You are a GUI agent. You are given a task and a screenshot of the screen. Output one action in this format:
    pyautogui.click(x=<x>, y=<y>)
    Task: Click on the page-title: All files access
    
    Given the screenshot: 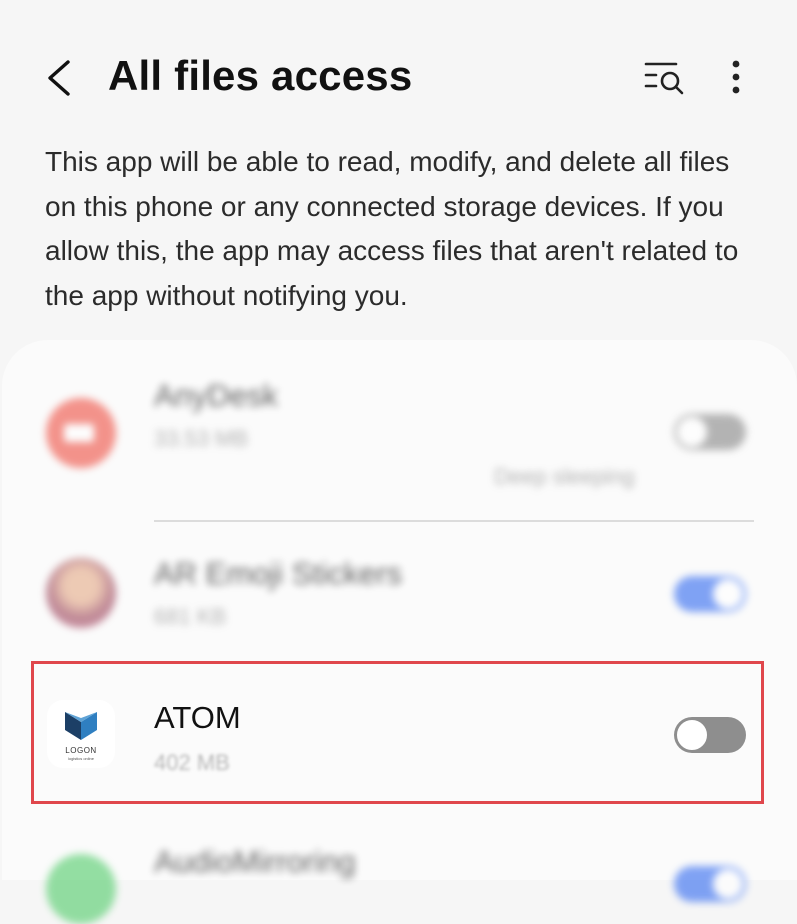 What is the action you would take?
    pyautogui.click(x=260, y=75)
    